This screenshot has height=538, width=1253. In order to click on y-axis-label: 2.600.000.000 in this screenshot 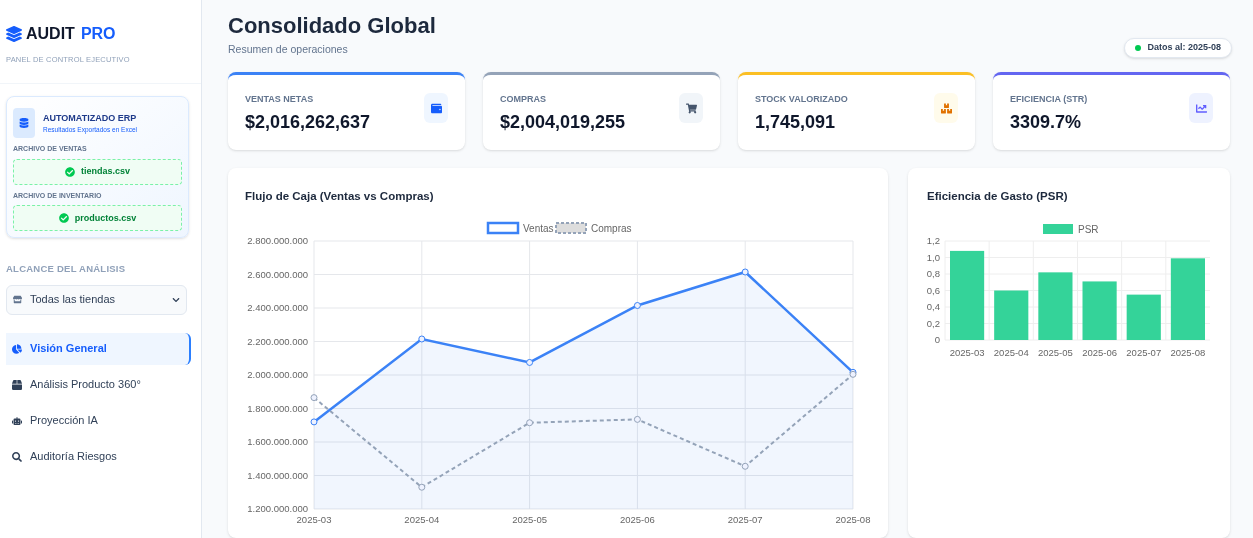, I will do `click(277, 274)`.